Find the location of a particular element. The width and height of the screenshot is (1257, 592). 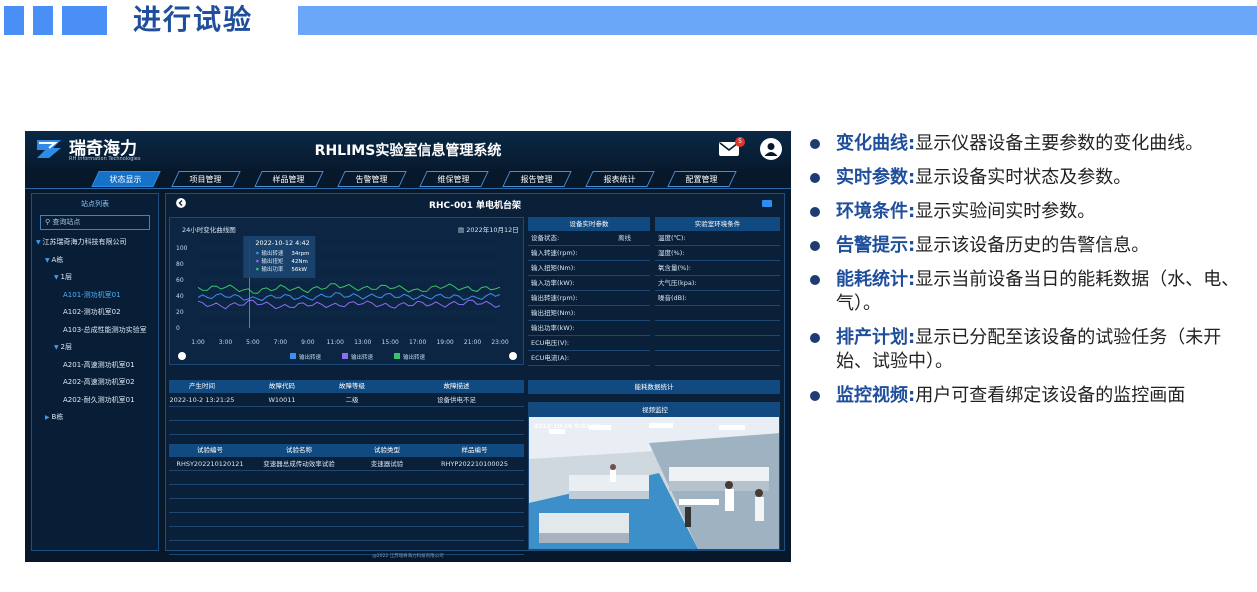

env-param-row: 大气压(kpa): is located at coordinates (717, 283).